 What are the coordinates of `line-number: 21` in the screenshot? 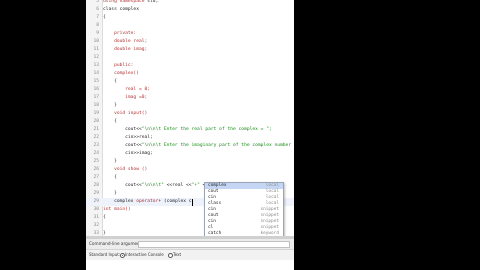 It's located at (96, 129).